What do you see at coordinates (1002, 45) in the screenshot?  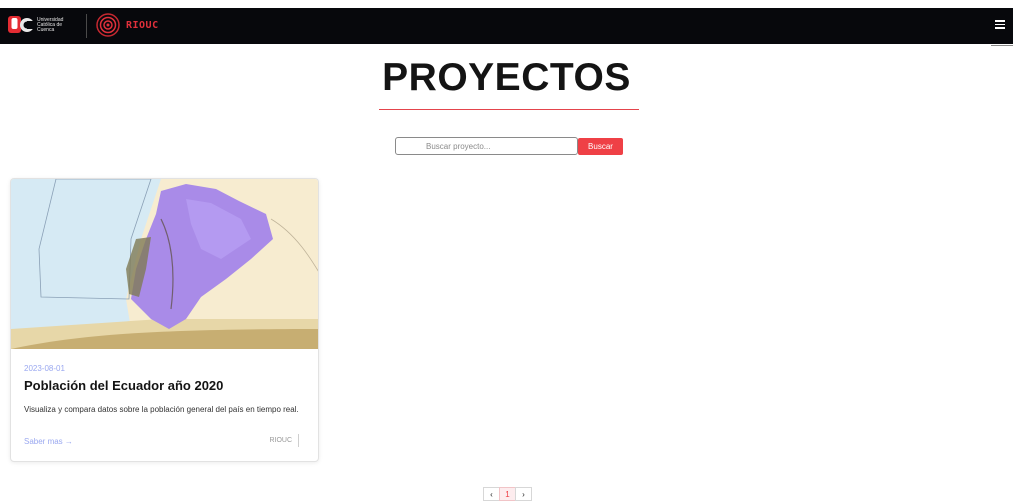 I see `menu-underline` at bounding box center [1002, 45].